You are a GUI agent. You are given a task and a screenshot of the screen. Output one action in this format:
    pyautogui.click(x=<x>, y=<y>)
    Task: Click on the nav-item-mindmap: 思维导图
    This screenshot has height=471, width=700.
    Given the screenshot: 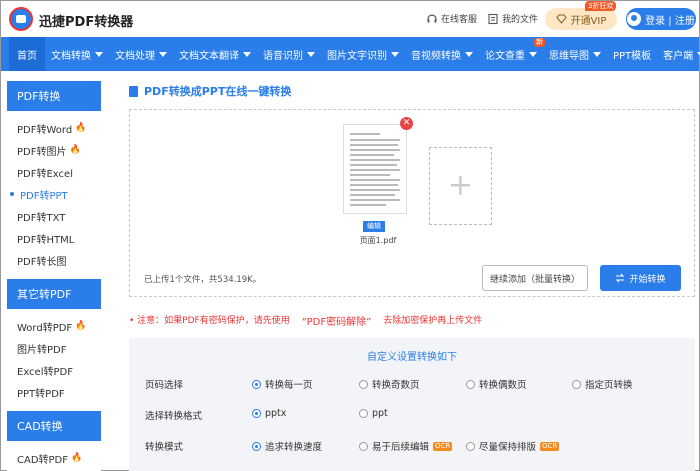 What is the action you would take?
    pyautogui.click(x=575, y=54)
    